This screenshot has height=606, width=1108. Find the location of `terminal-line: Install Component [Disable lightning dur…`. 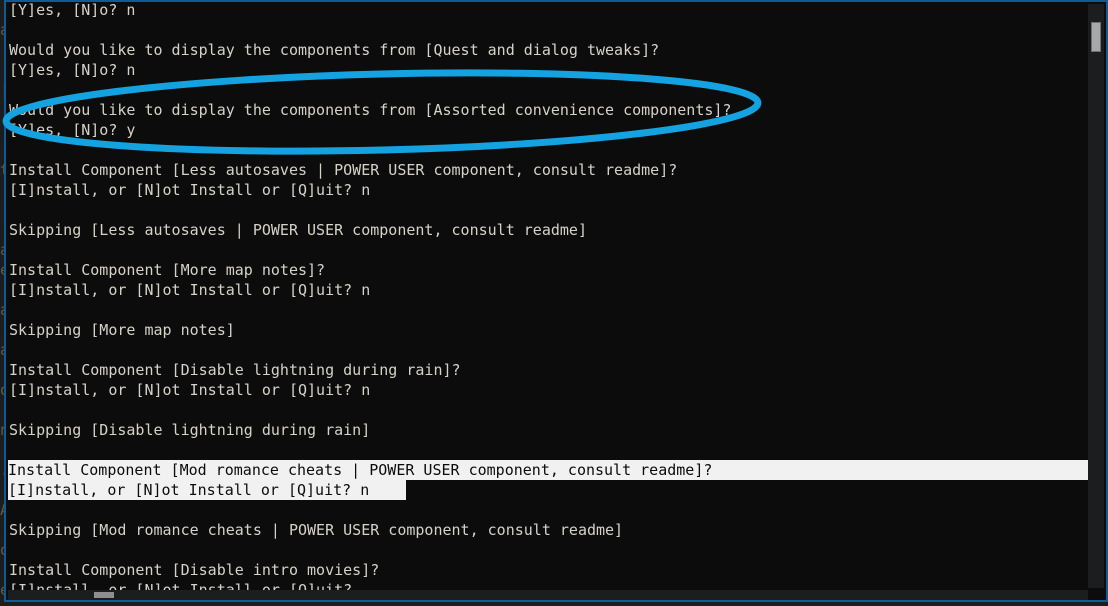

terminal-line: Install Component [Disable lightning dur… is located at coordinates (548, 370).